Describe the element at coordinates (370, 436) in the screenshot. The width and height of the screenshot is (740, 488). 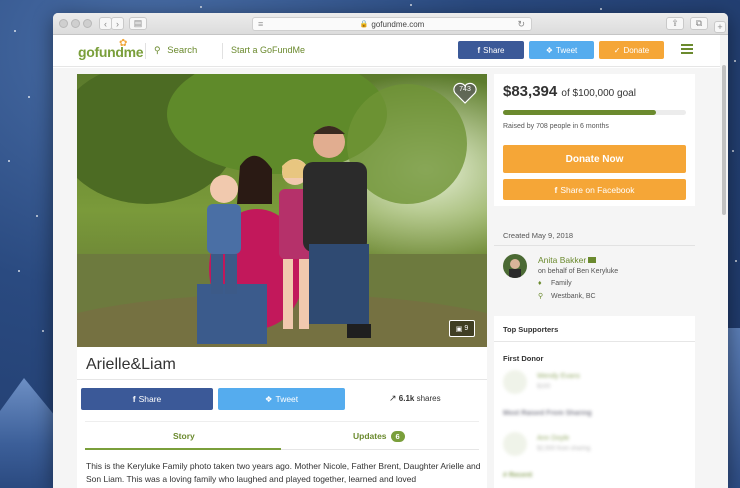
I see `tab-updates-label: Updates` at that location.